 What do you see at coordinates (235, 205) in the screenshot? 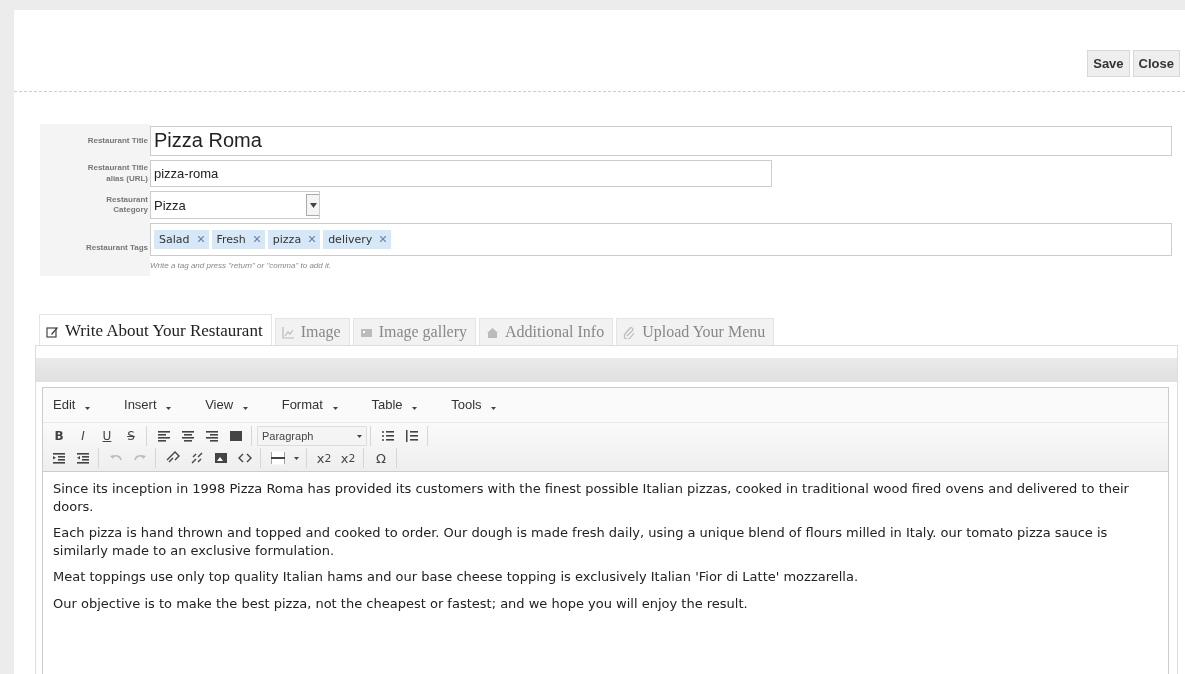
I see `category-select: Pizza` at bounding box center [235, 205].